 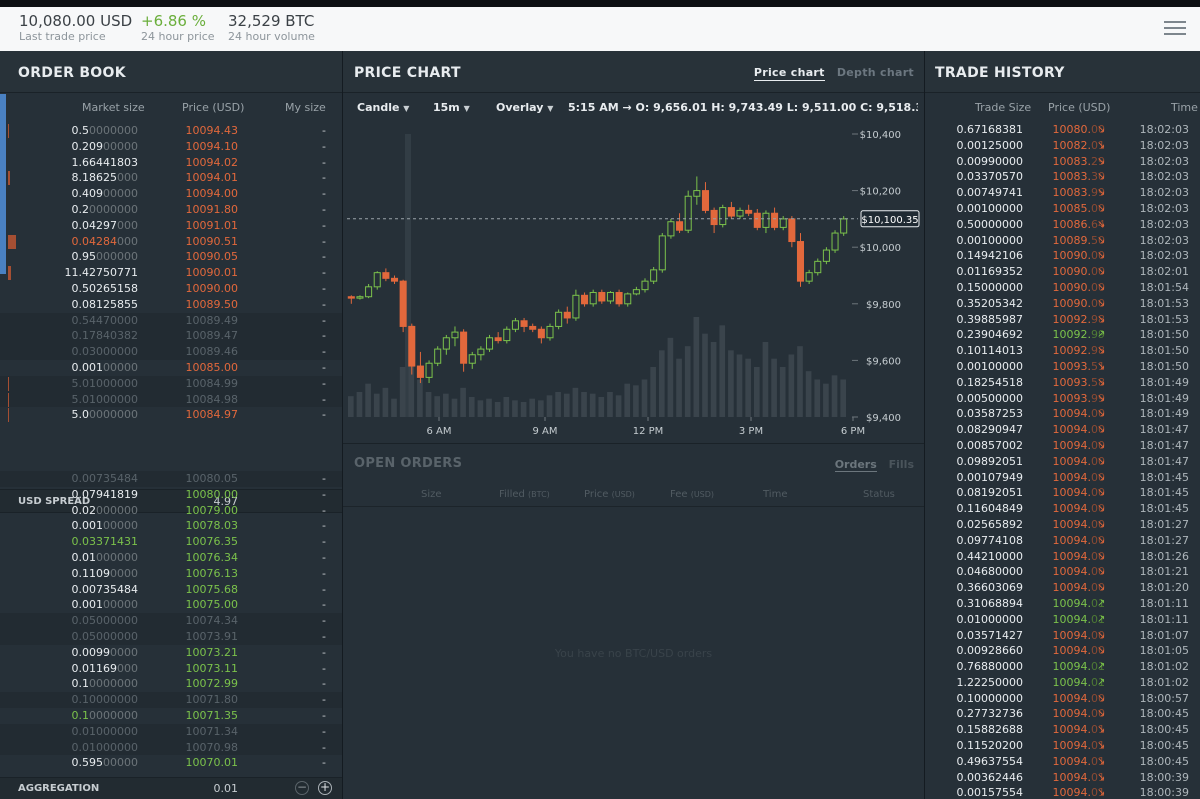 I want to click on bid-row: 0.07941819 10080.00 -, so click(x=171, y=495).